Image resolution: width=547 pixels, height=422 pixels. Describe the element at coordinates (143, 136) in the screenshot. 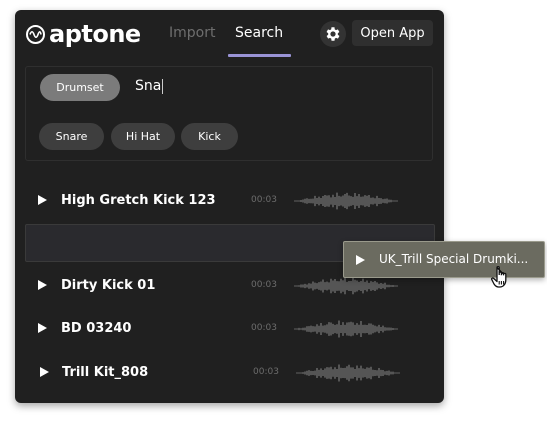

I see `suggestion-chip-hi-hat: Hi Hat` at that location.